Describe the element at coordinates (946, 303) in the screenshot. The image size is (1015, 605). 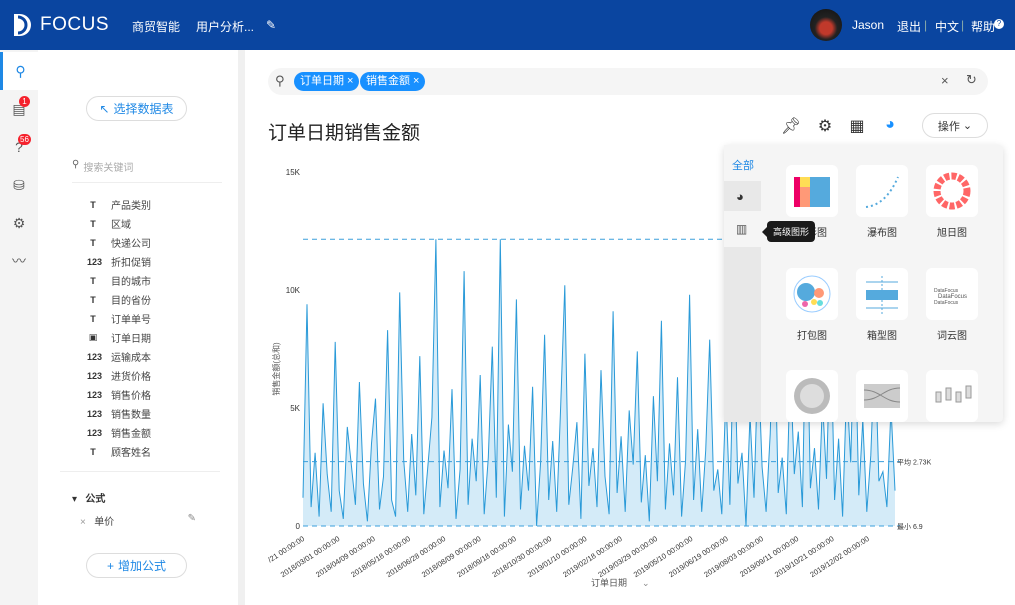
I see `svg-text: DataFocus` at that location.